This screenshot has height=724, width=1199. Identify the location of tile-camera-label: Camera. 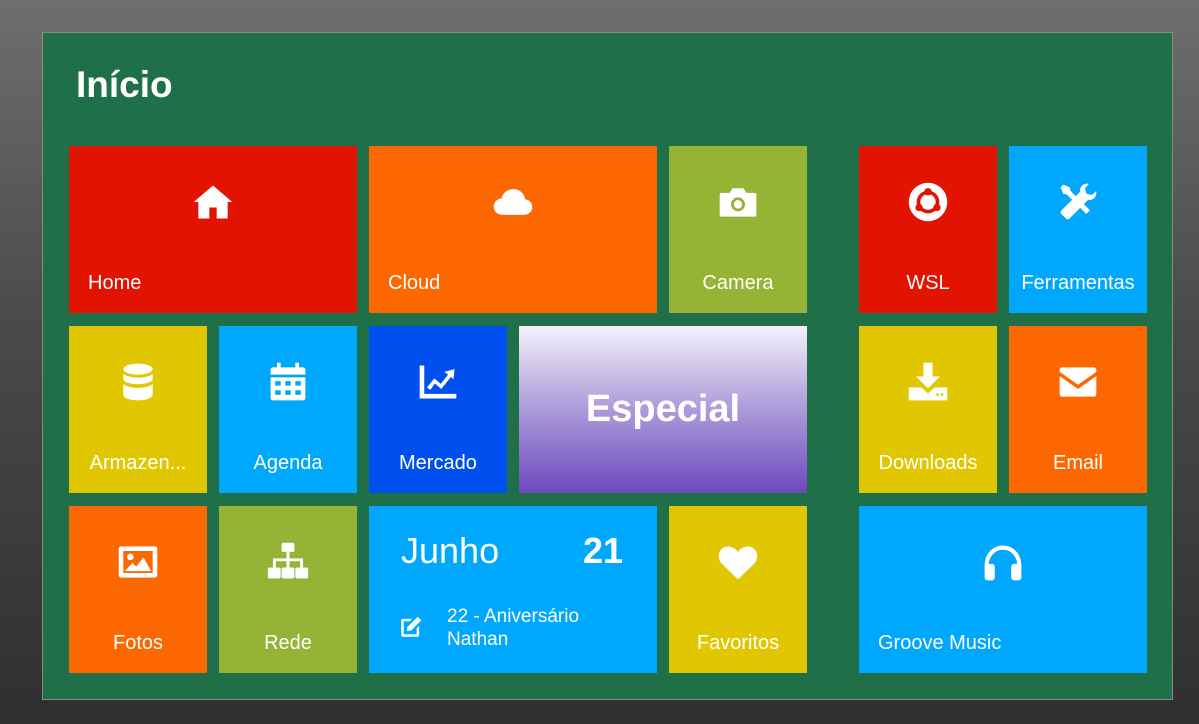
(738, 283).